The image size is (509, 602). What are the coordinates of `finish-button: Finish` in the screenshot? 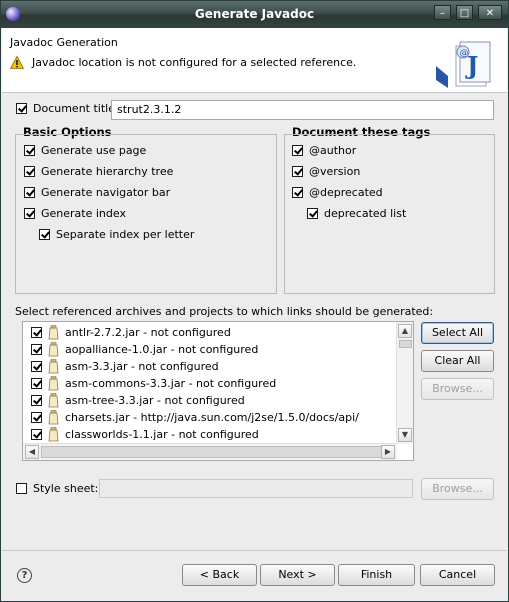 It's located at (376, 575).